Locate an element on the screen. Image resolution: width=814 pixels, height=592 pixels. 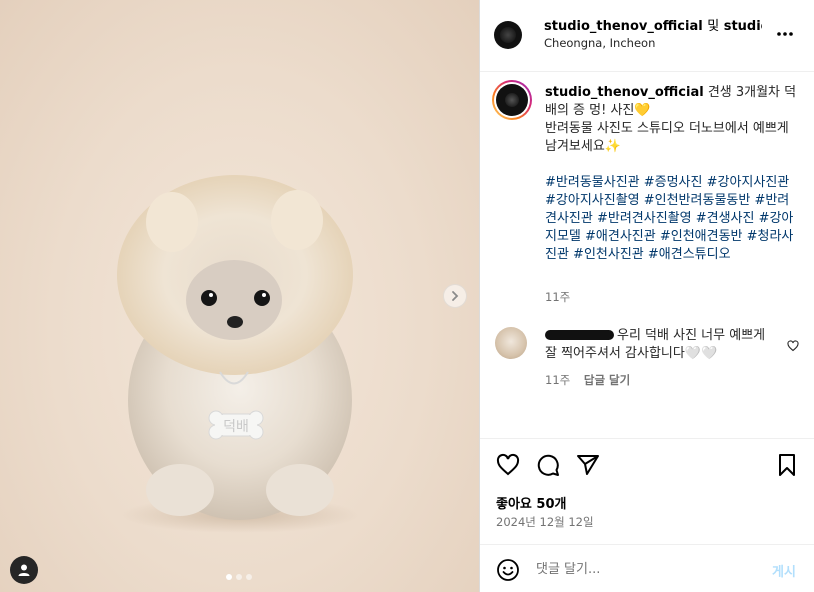
post-authors: studio_thenov_official 및 studio_th is located at coordinates (653, 24).